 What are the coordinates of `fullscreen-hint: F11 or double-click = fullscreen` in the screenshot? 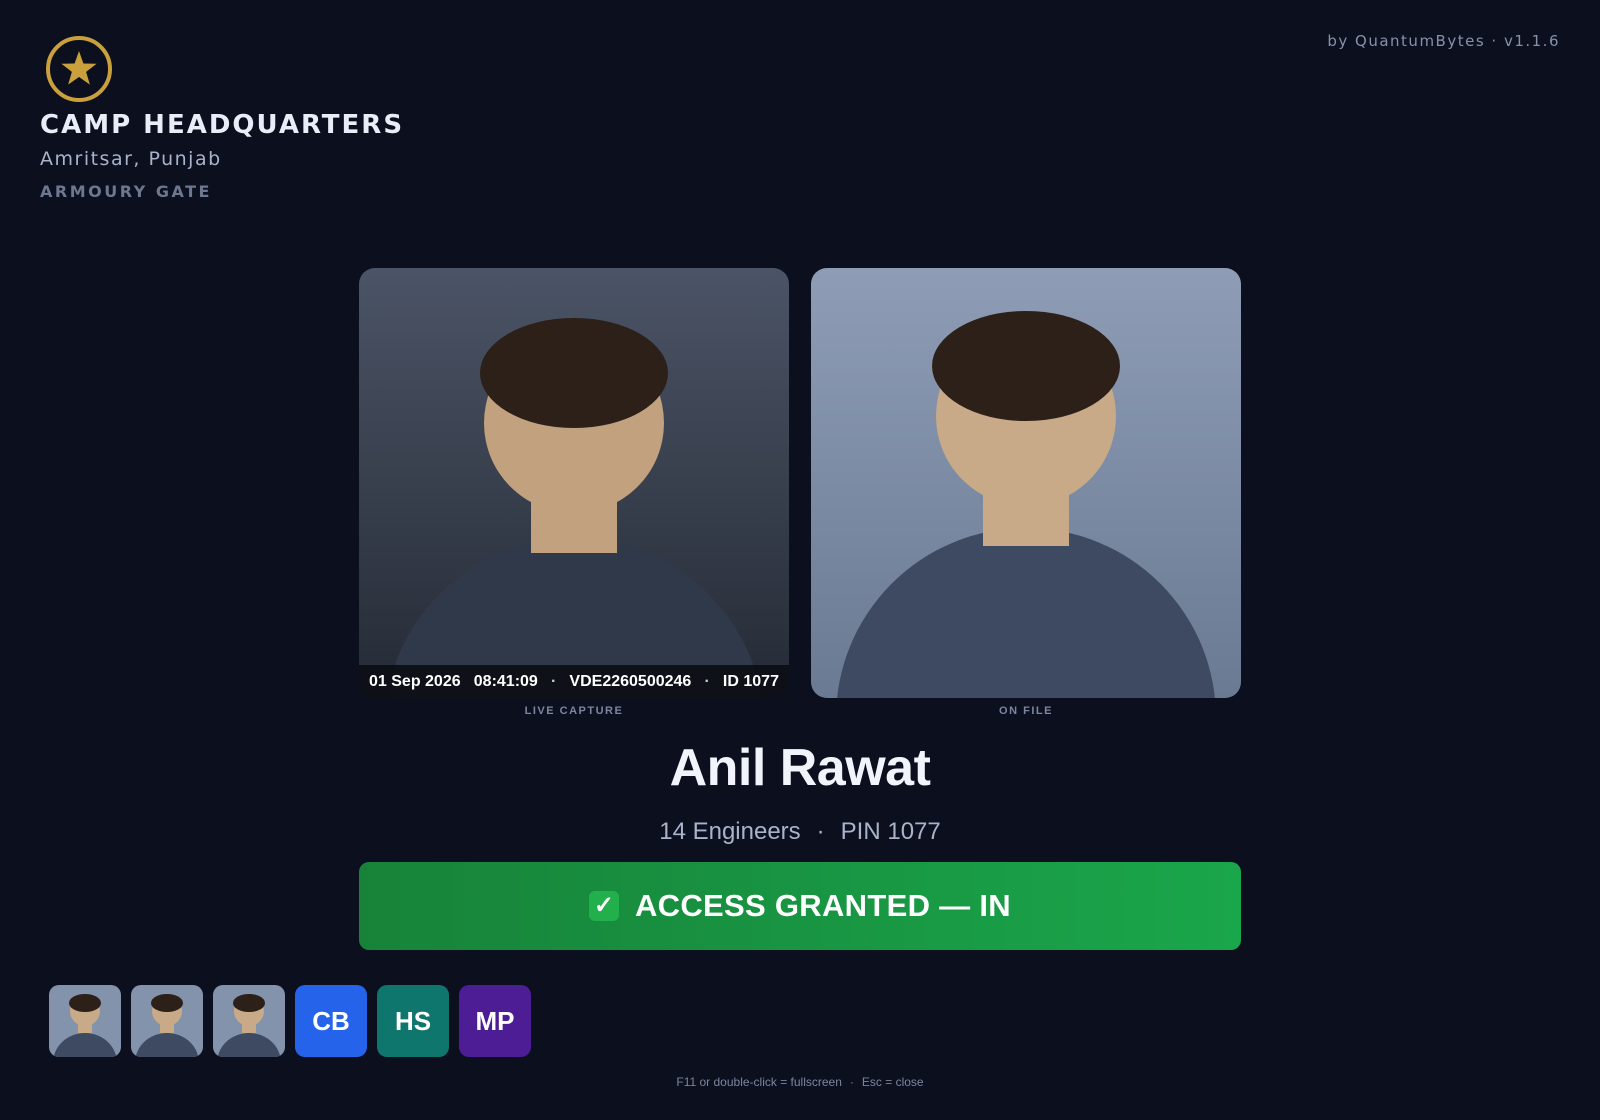 It's located at (759, 1082).